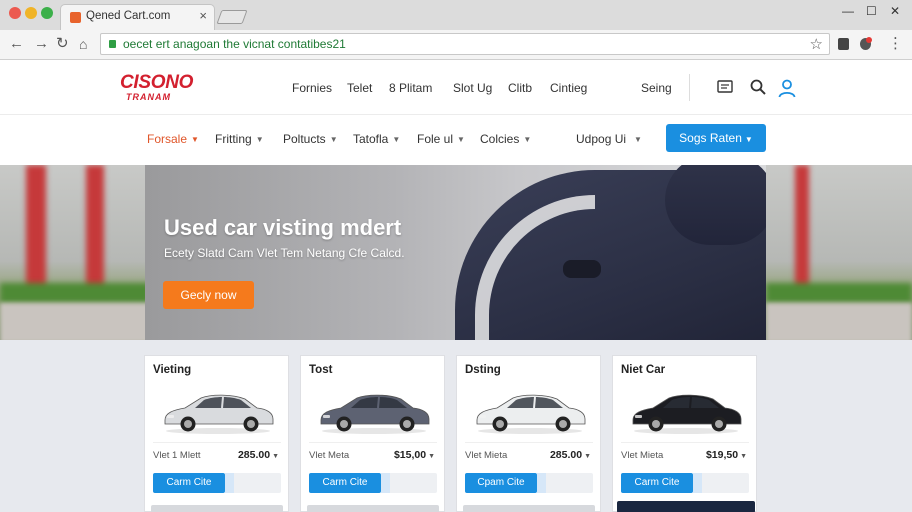  Describe the element at coordinates (371, 139) in the screenshot. I see `category-label: Tatofla` at that location.